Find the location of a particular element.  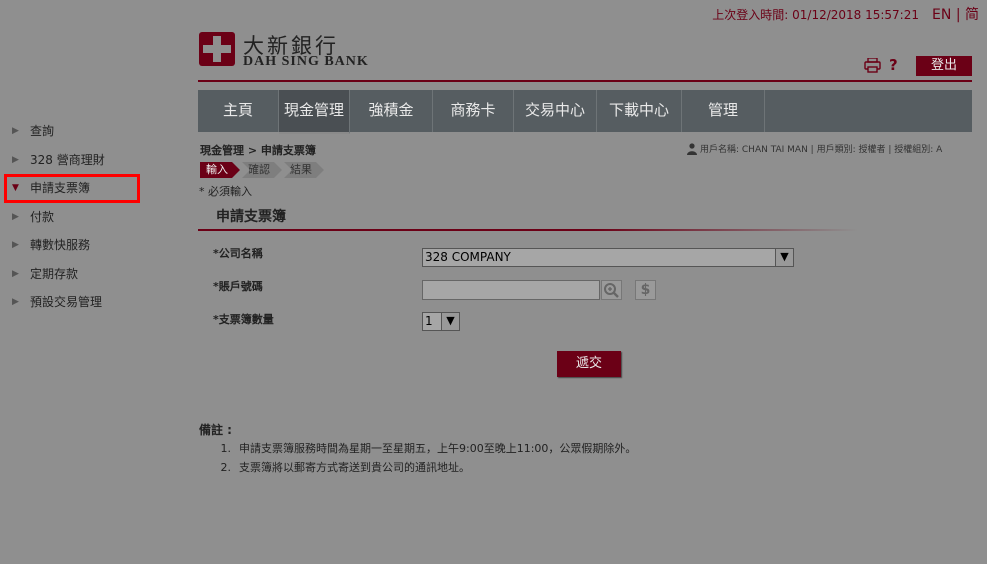

last-login: 上次登入時間: 01/12/2018 15:57:21 is located at coordinates (815, 14).